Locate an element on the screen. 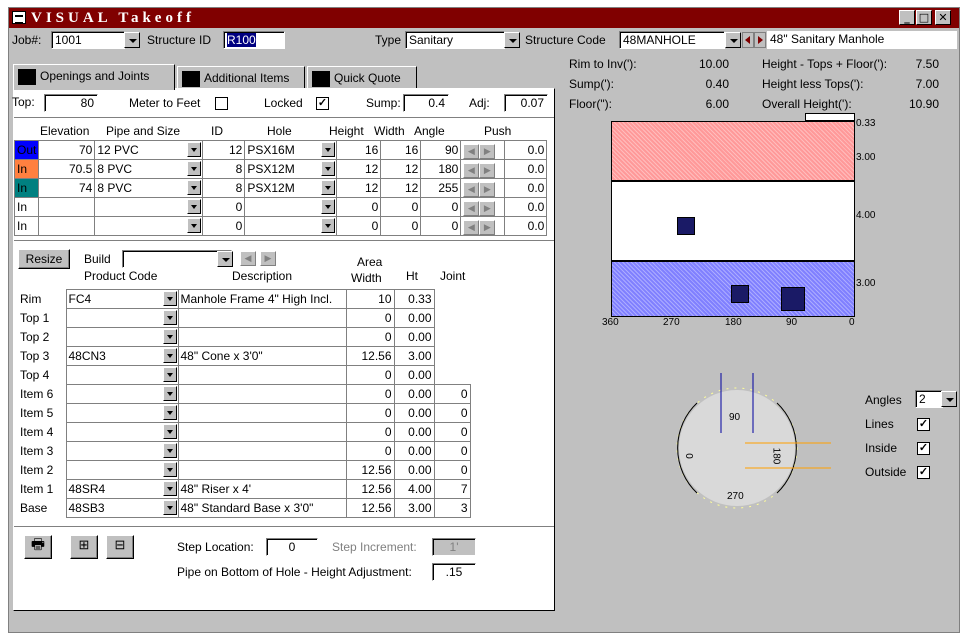 Image resolution: width=966 pixels, height=633 pixels. height-cell: 0 is located at coordinates (359, 207).